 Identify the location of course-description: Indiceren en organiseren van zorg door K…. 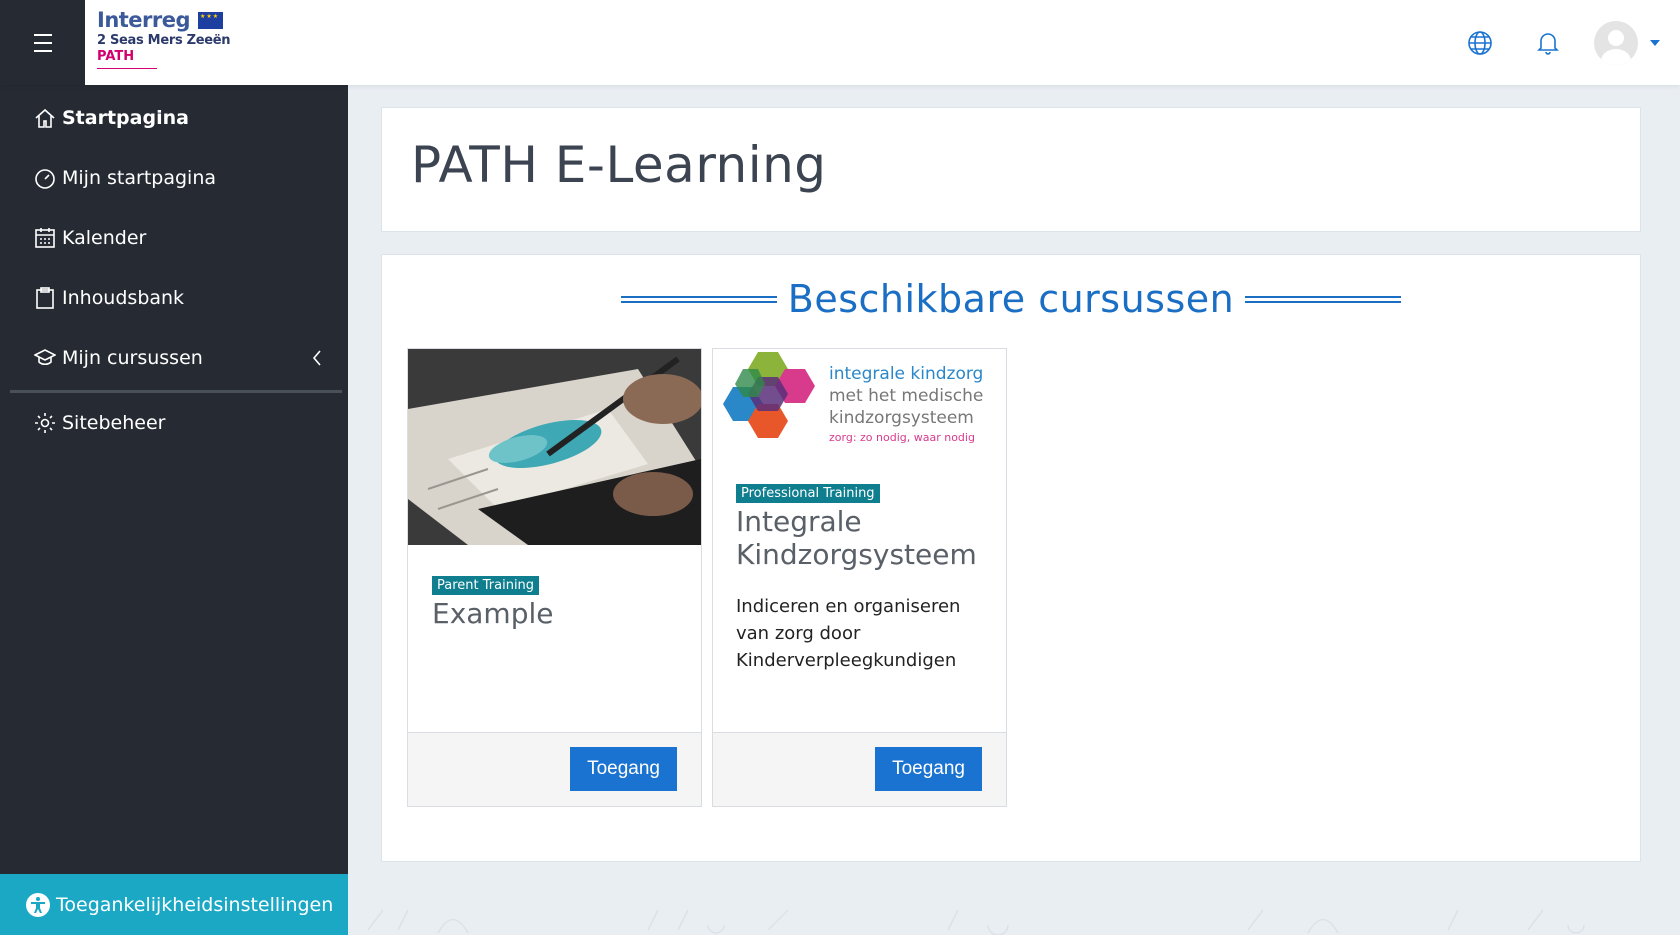
(848, 633).